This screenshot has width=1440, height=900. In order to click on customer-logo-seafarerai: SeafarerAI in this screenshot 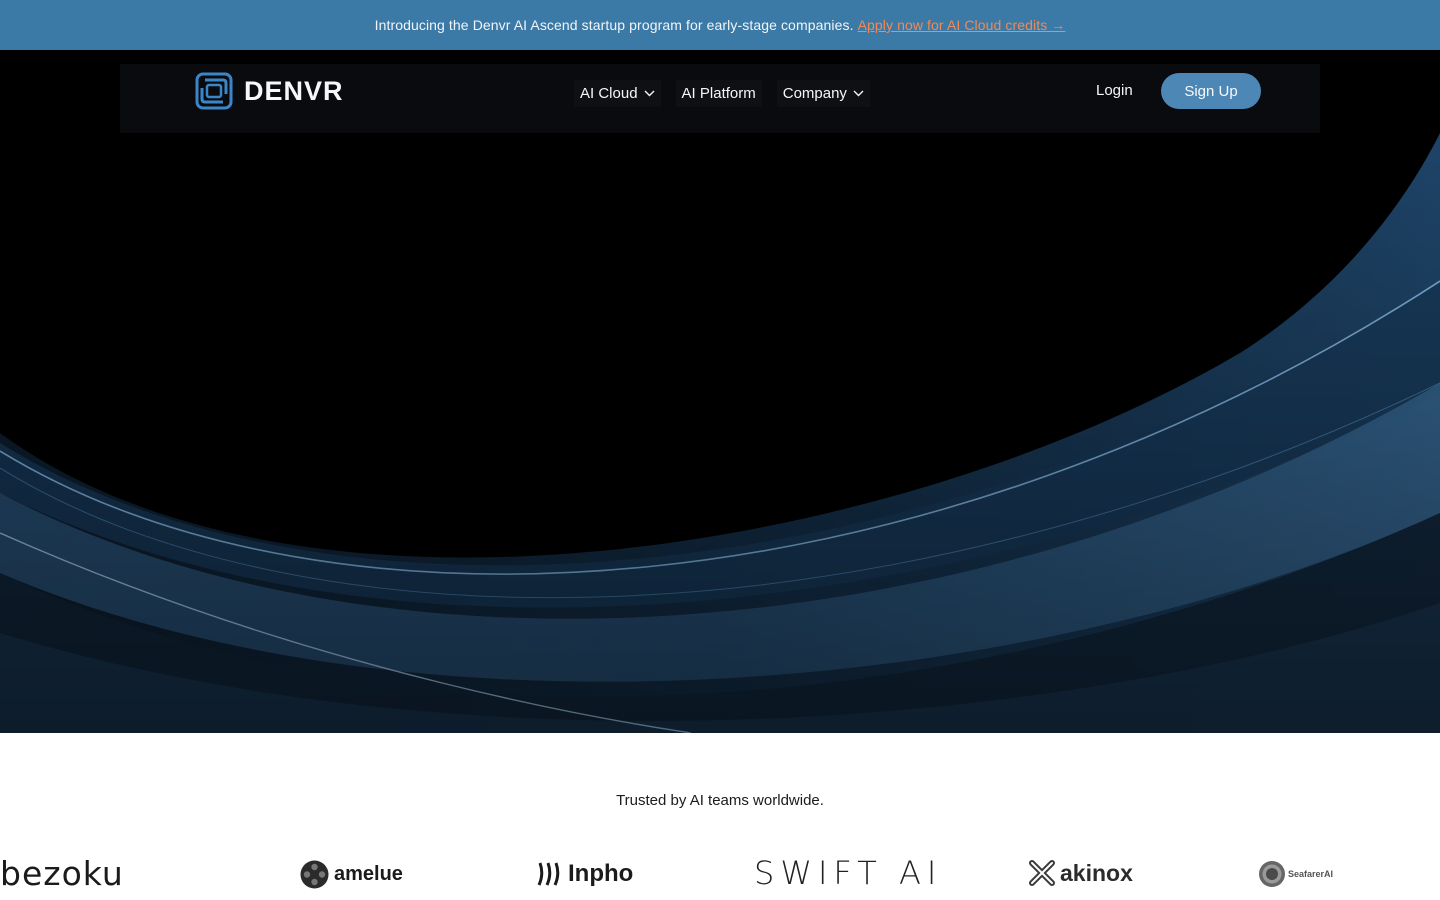, I will do `click(1295, 874)`.